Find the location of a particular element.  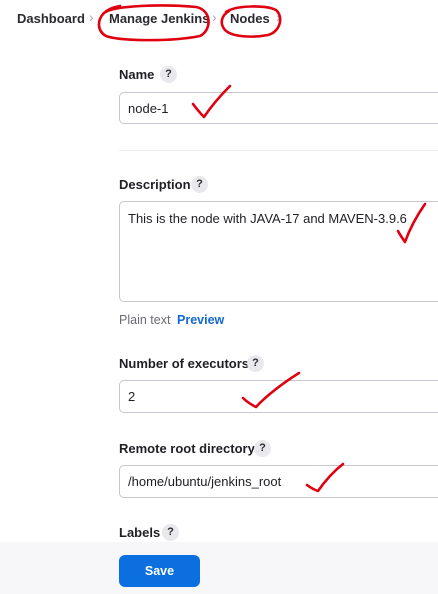

labels-label: Labels is located at coordinates (140, 532).